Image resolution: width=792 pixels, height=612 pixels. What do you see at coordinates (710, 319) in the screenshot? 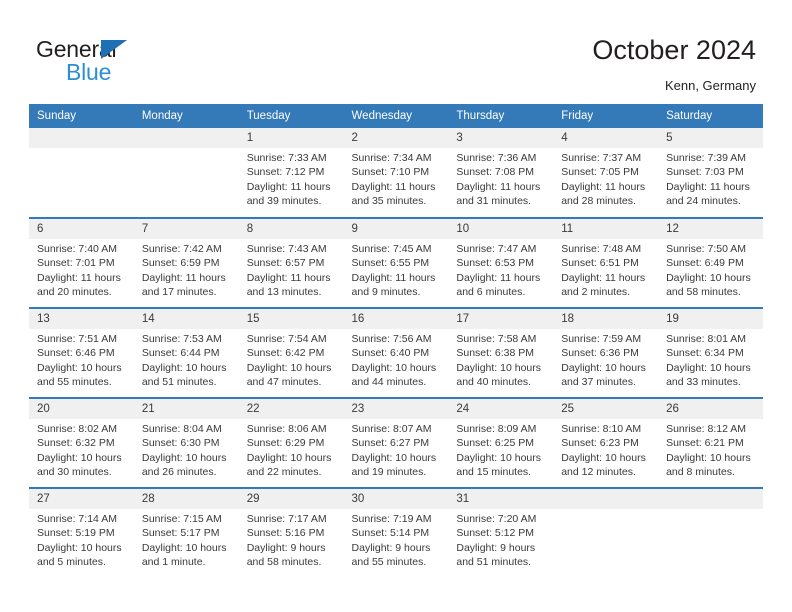
I see `day-number: 19` at bounding box center [710, 319].